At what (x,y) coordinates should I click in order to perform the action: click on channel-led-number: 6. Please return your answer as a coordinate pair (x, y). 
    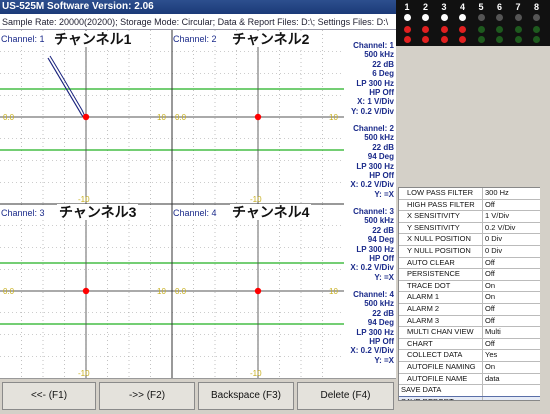
    Looking at the image, I should click on (499, 7).